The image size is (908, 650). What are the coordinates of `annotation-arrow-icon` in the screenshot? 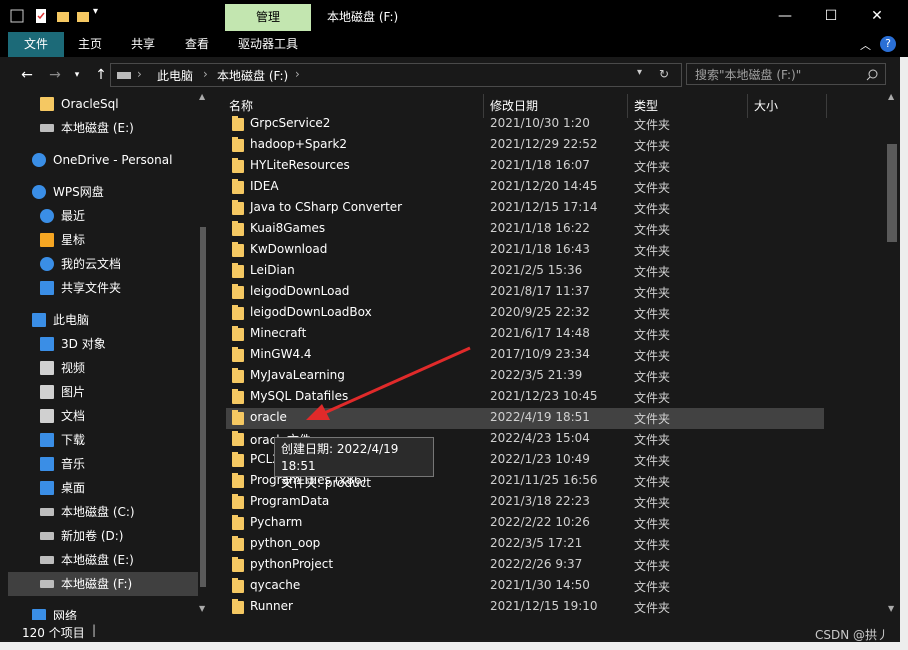 It's located at (388, 383).